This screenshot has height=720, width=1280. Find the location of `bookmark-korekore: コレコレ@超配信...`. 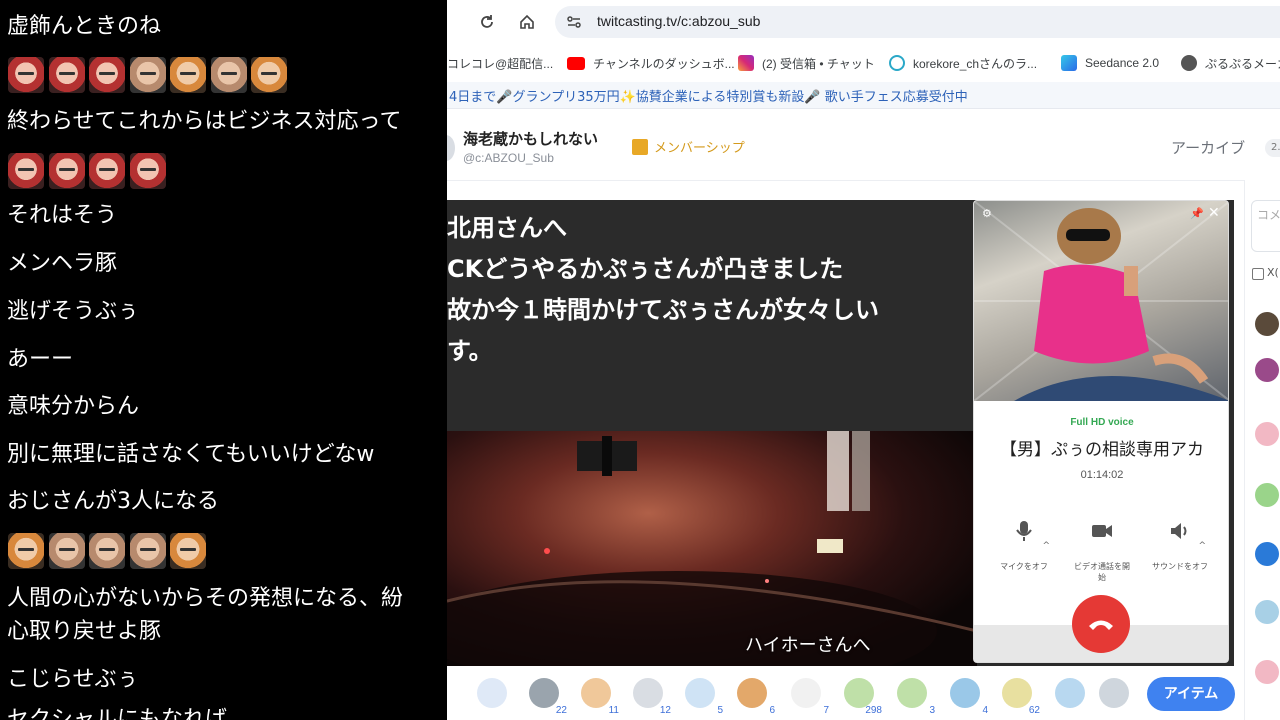

bookmark-korekore: コレコレ@超配信... is located at coordinates (500, 63).